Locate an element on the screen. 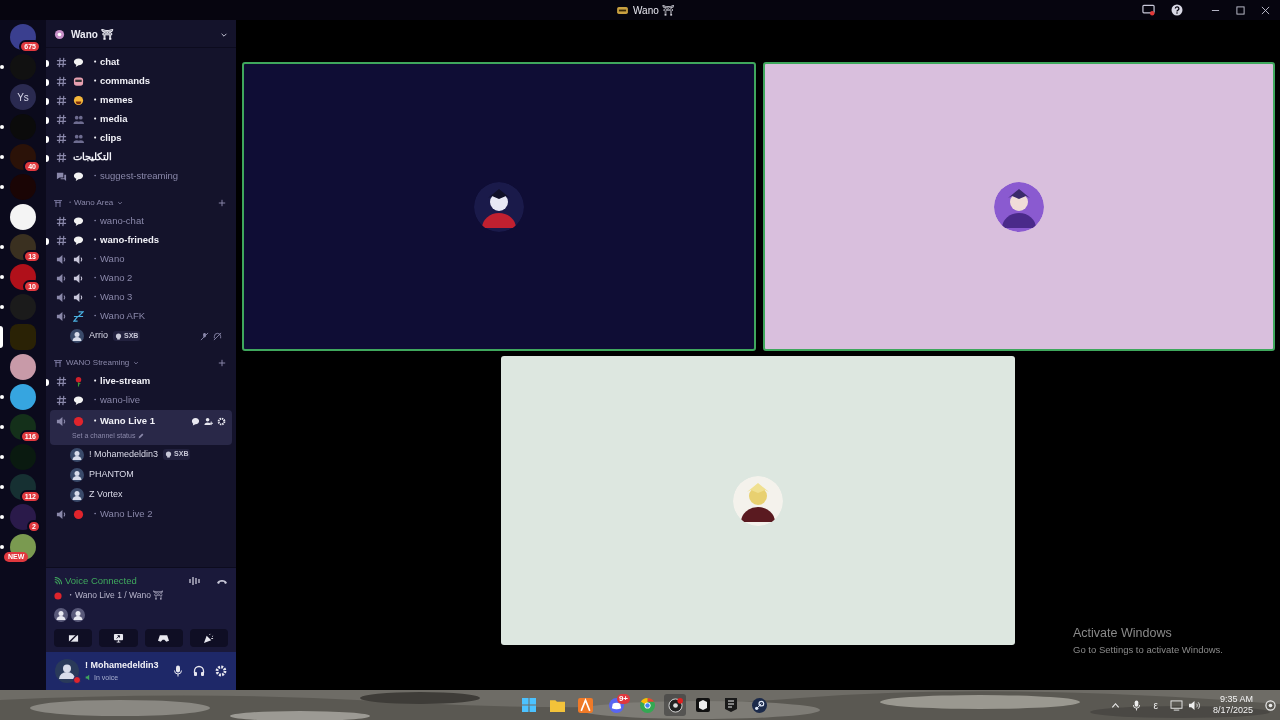  channel-name: ・media is located at coordinates (109, 119).